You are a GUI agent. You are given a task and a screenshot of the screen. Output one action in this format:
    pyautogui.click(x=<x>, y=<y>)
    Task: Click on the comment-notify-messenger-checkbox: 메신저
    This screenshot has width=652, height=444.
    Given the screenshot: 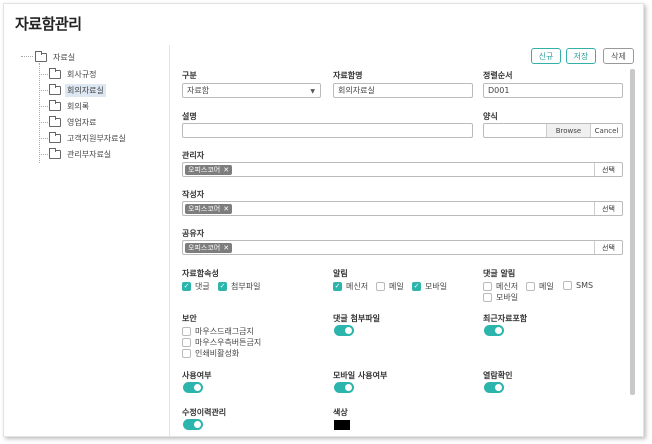 What is the action you would take?
    pyautogui.click(x=500, y=286)
    